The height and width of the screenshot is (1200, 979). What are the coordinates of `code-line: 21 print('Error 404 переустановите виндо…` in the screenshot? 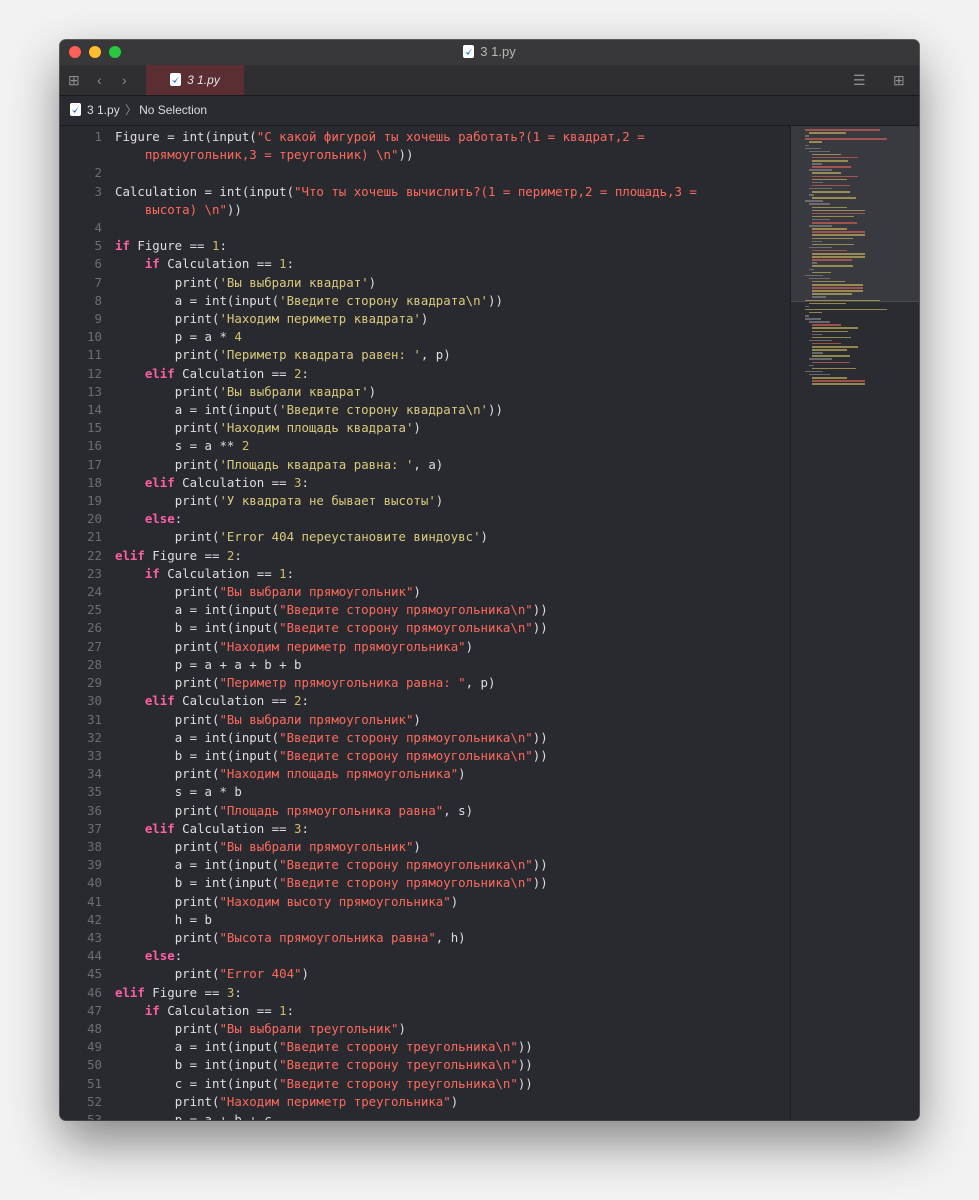 It's located at (425, 537).